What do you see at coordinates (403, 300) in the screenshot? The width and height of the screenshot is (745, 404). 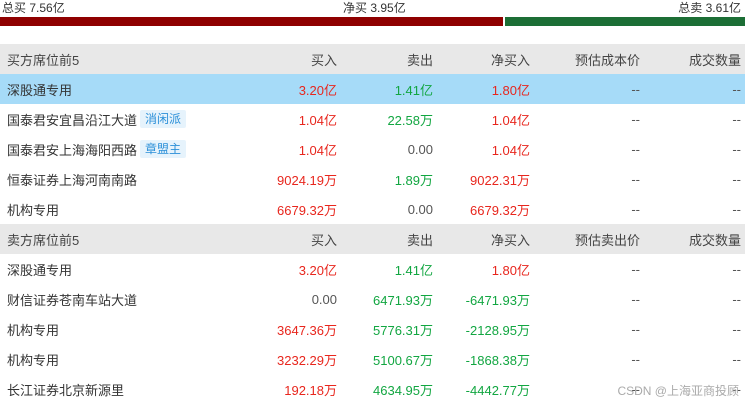 I see `sell-value: 6471.93万` at bounding box center [403, 300].